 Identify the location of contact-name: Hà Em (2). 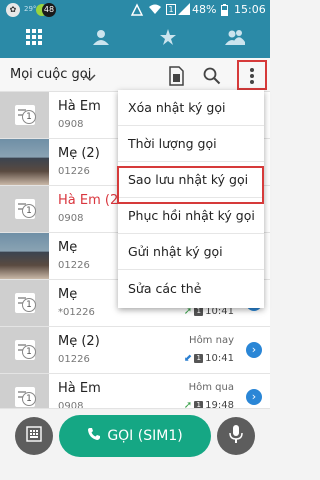
(91, 200).